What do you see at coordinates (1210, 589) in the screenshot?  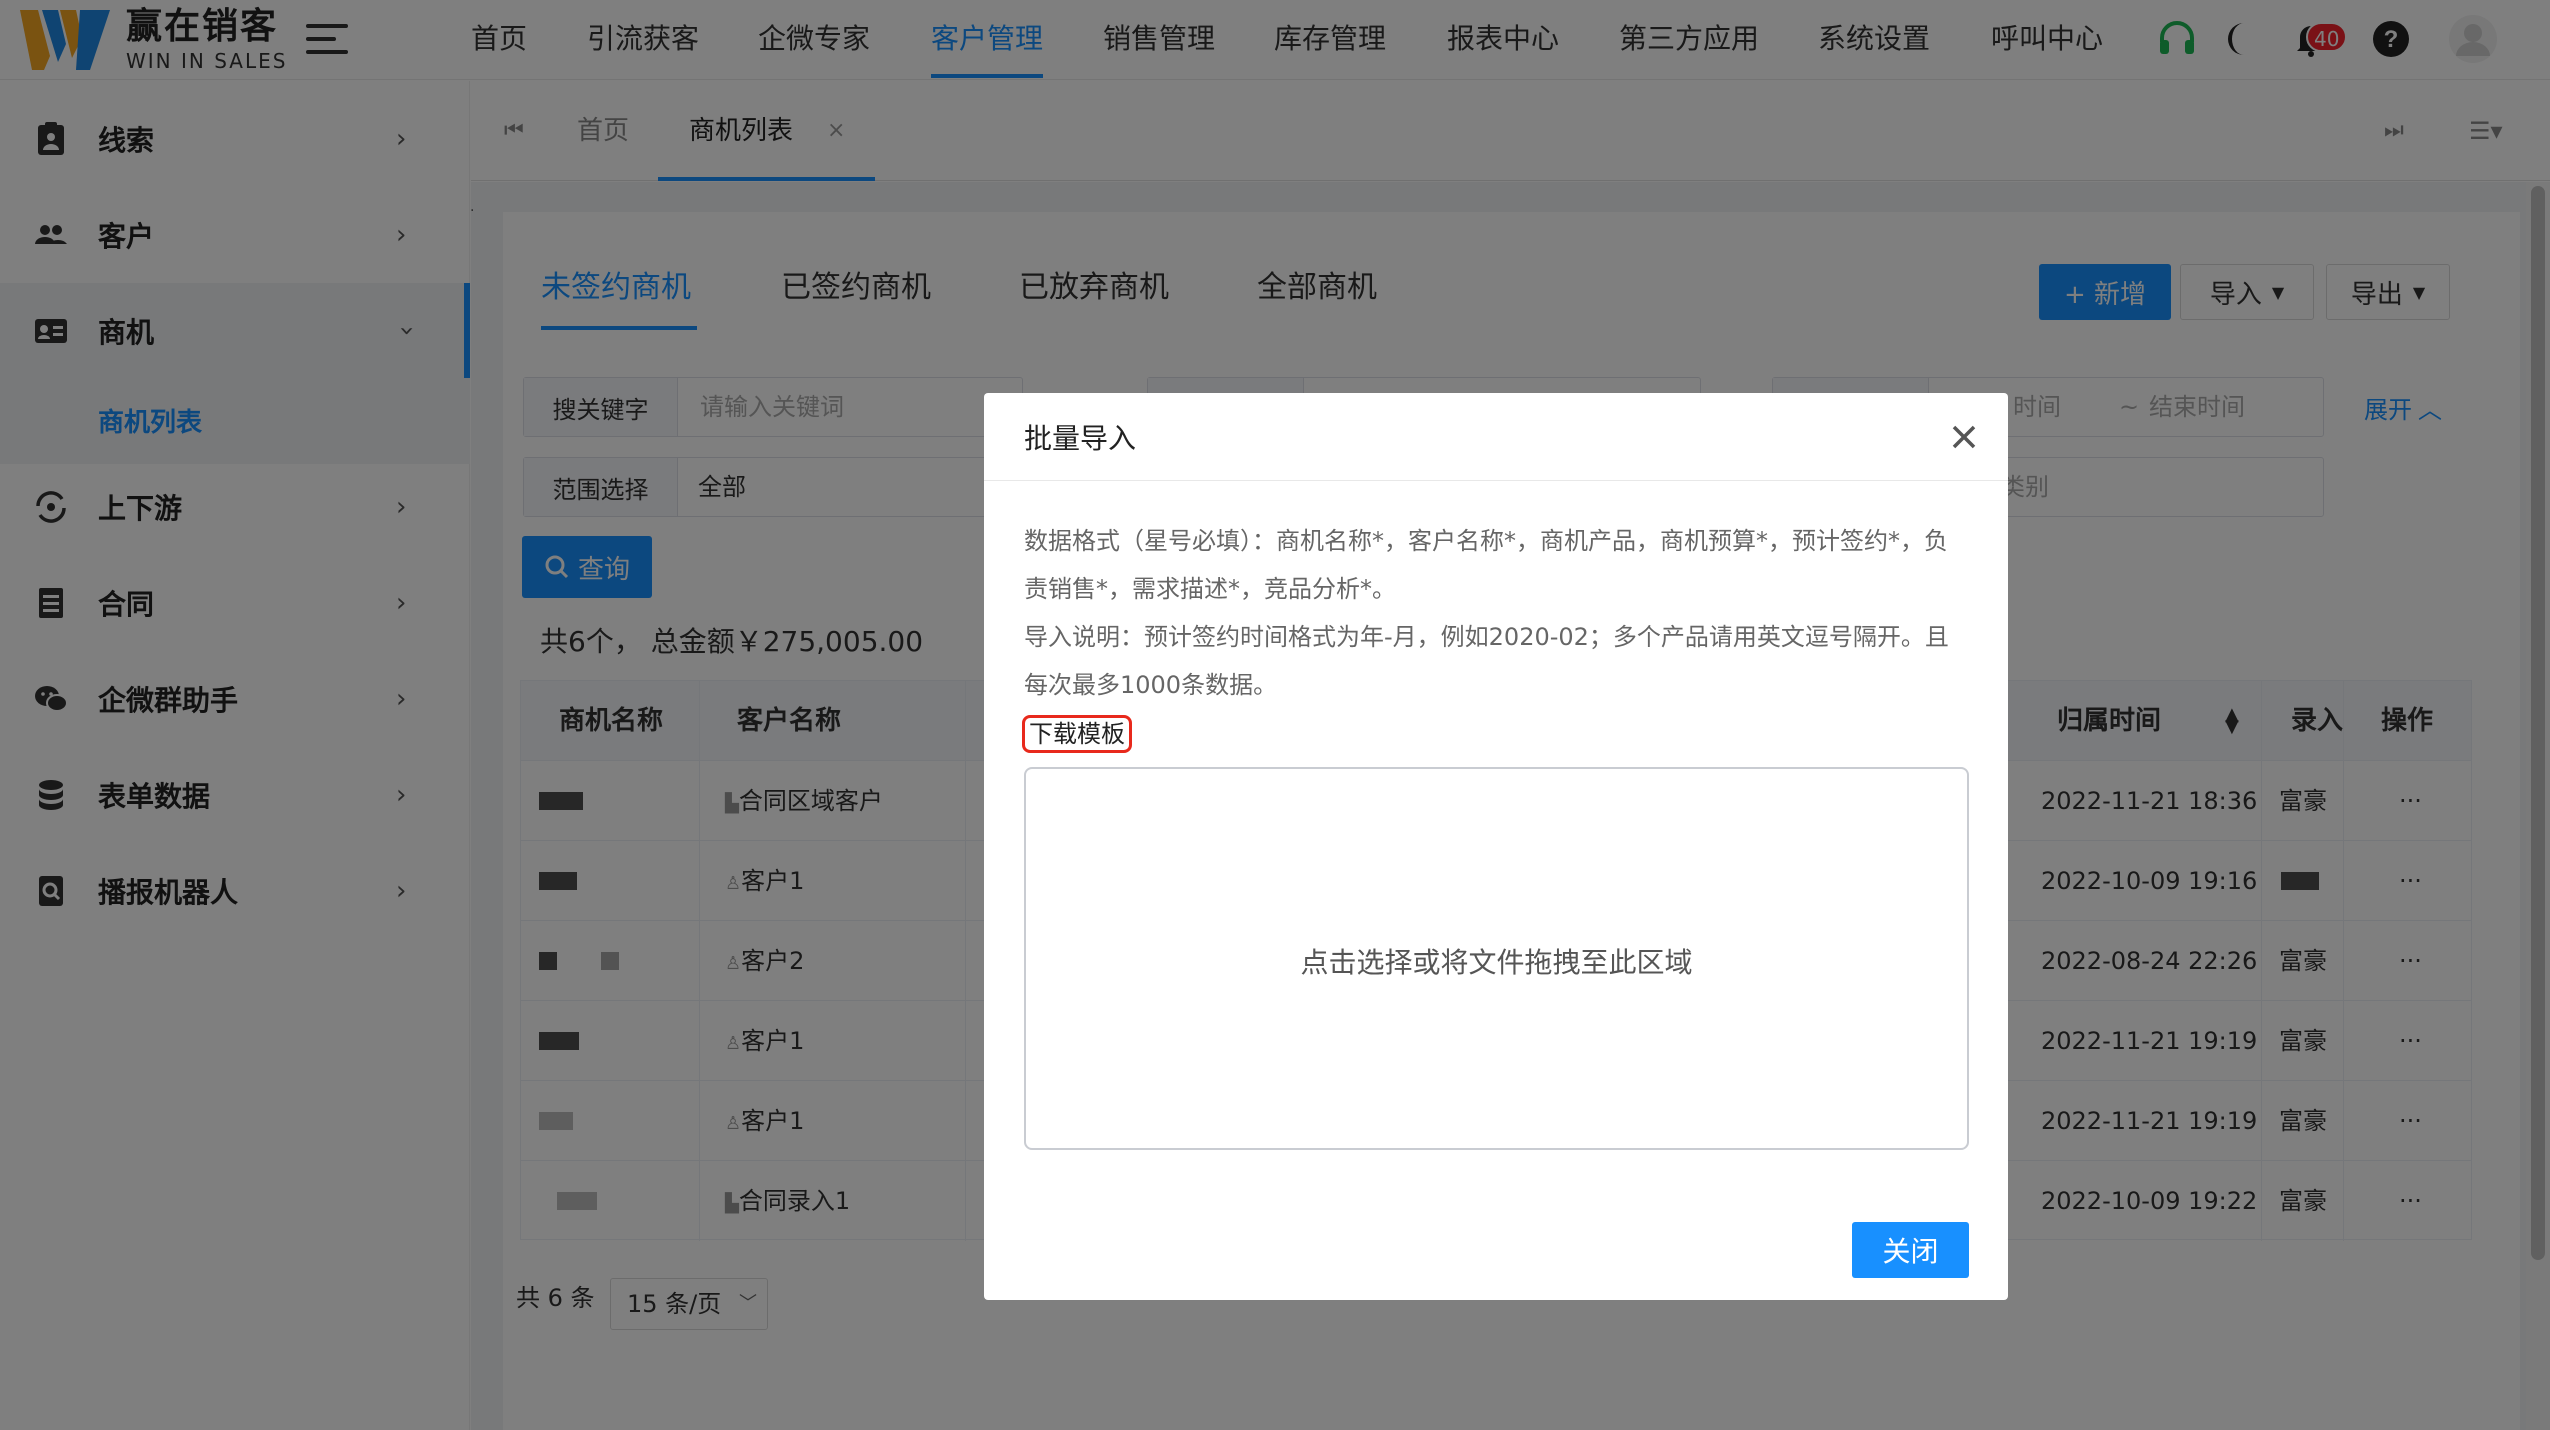 I see `format-line-2: 责销售*，需求描述*，竞品分析*。` at bounding box center [1210, 589].